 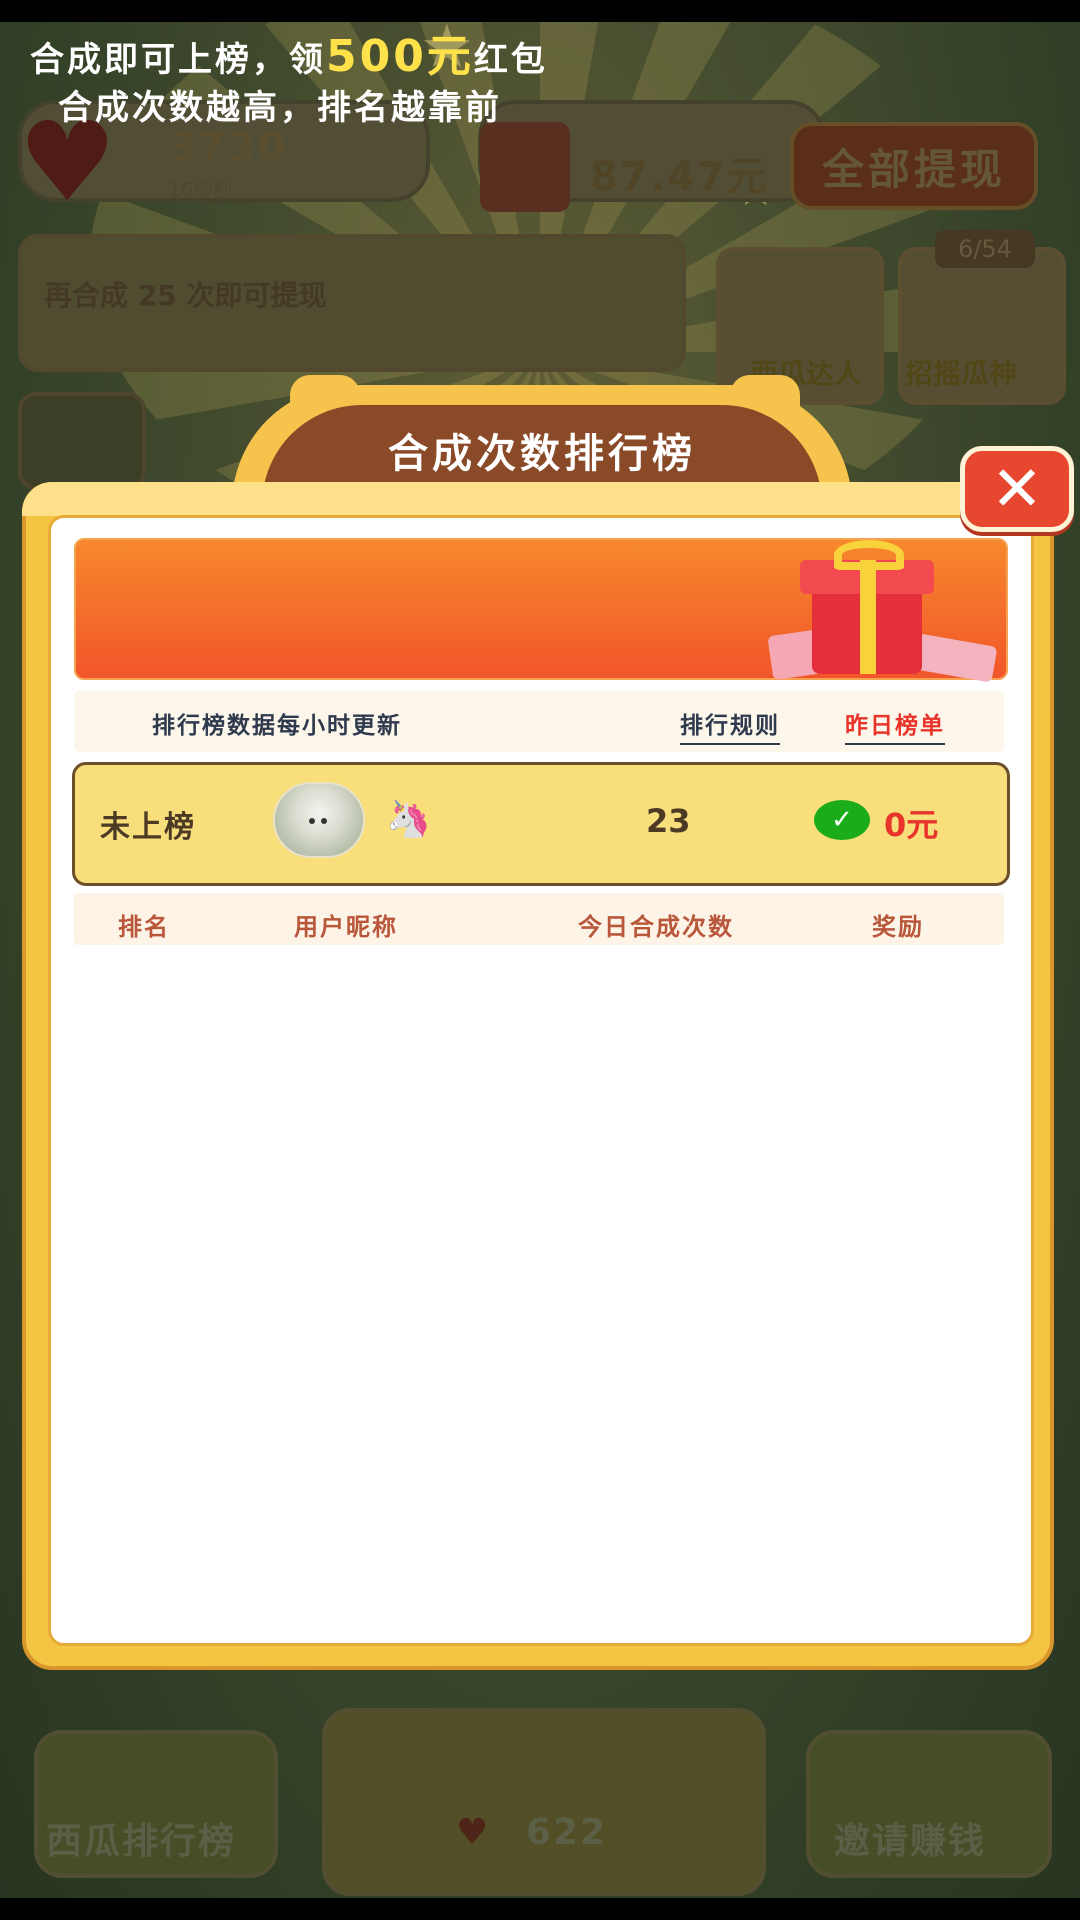 What do you see at coordinates (178, 60) in the screenshot?
I see `promo-prefix: 合成即可上榜，领` at bounding box center [178, 60].